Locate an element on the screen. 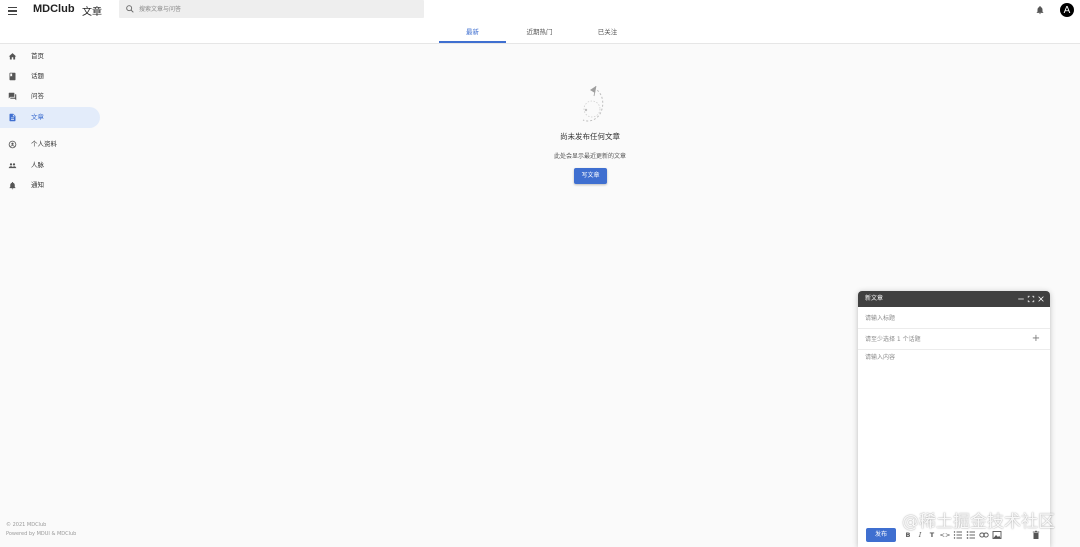 The height and width of the screenshot is (547, 1080). sidebar-item-label: 人脉 is located at coordinates (37, 165).